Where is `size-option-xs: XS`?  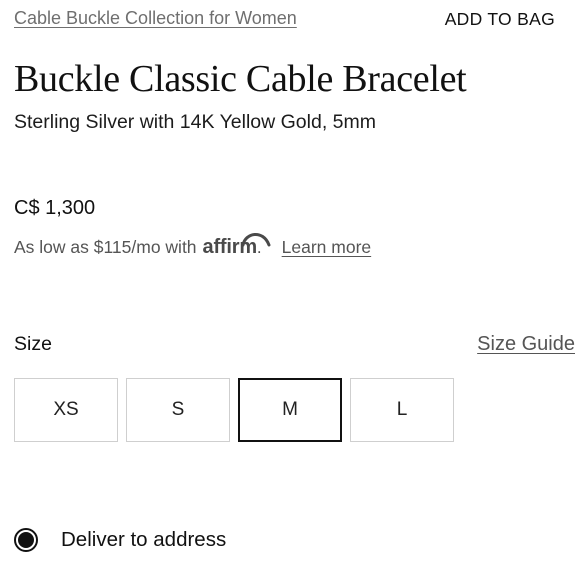 size-option-xs: XS is located at coordinates (66, 410).